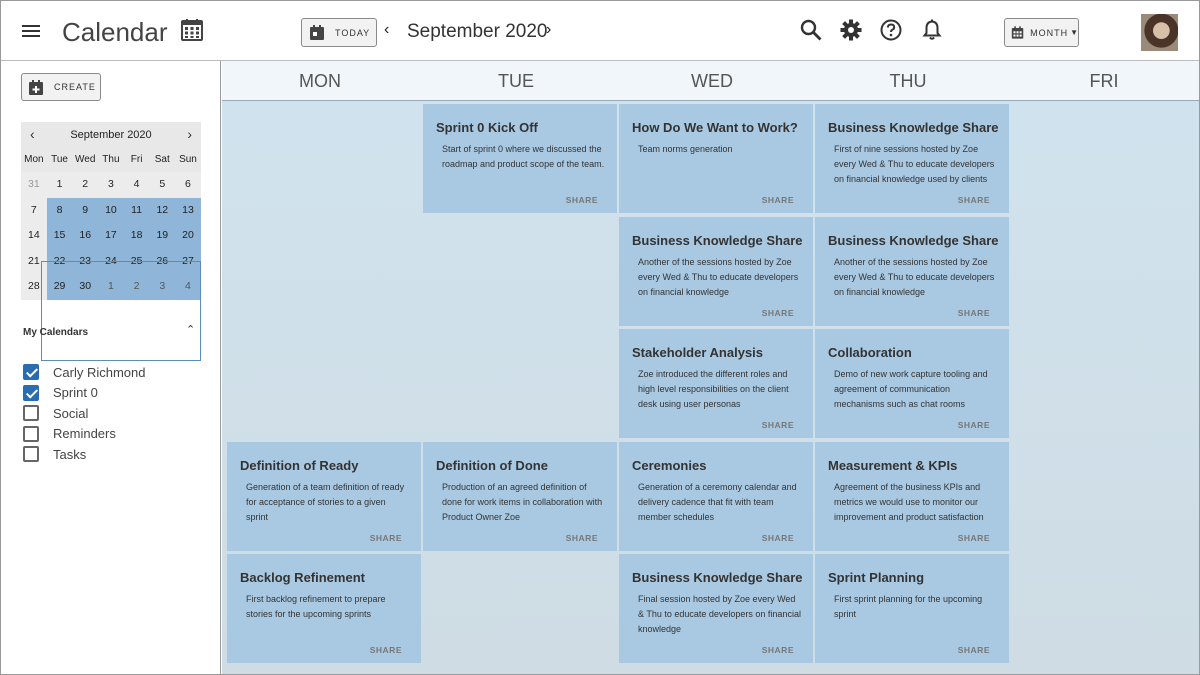 The image size is (1200, 675). I want to click on bell-icon, so click(932, 32).